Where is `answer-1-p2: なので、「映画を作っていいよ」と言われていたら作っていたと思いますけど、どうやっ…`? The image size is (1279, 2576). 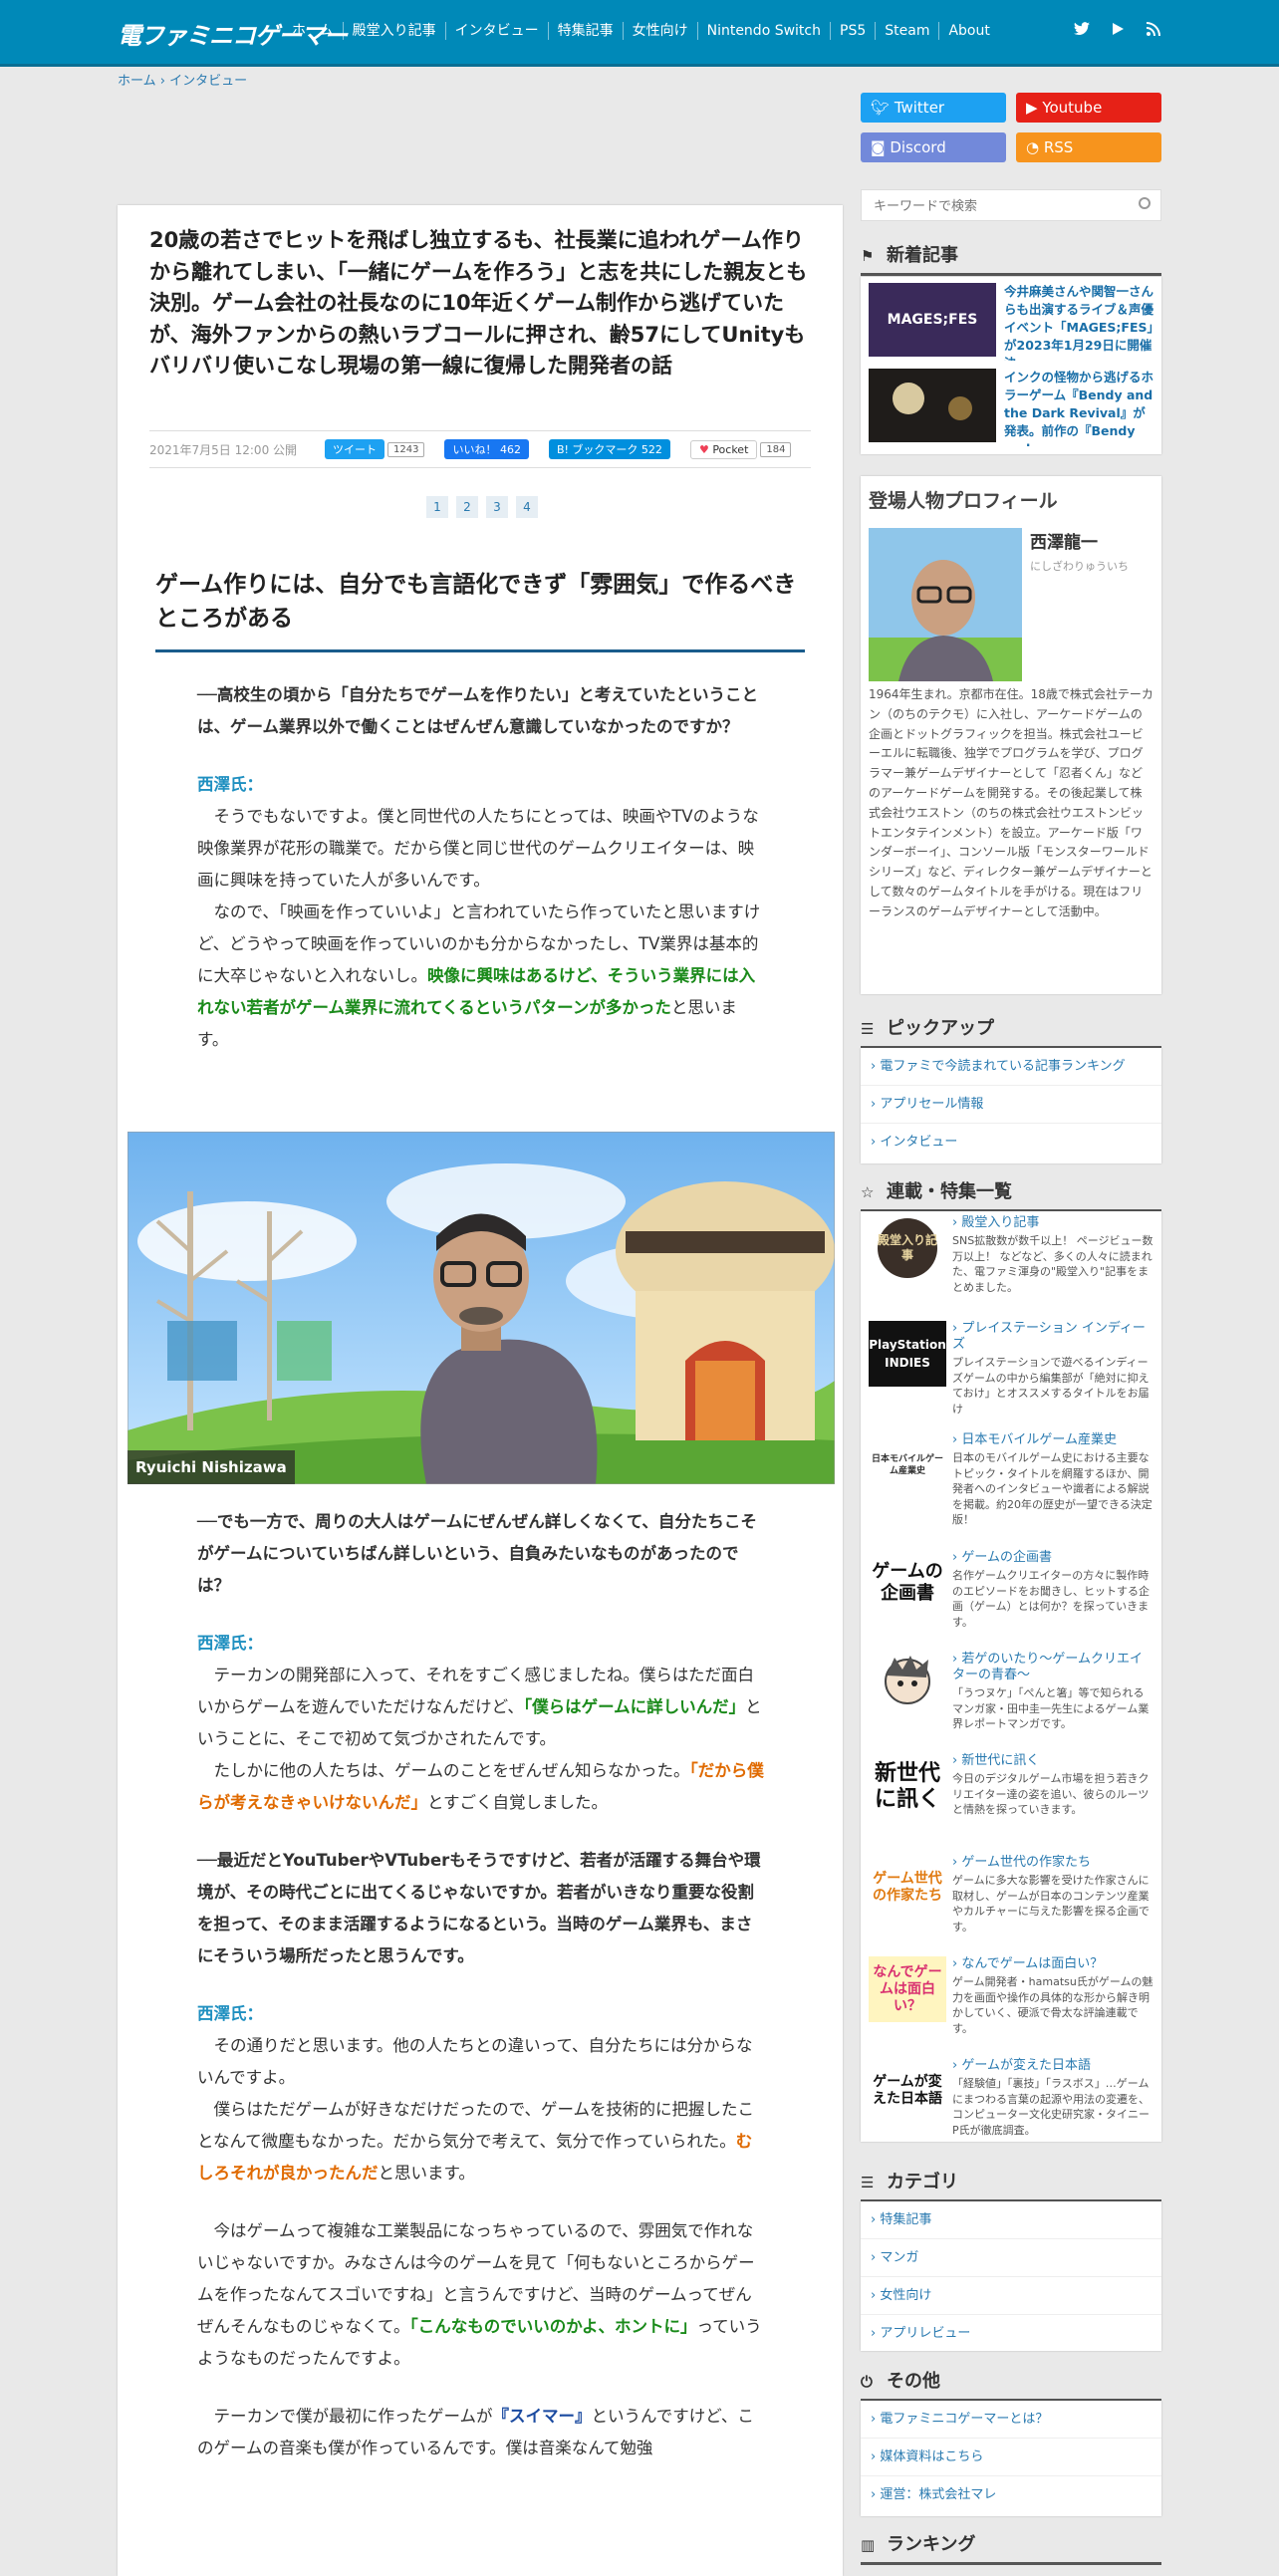
answer-1-p2: なので、「映画を作っていいよ」と言われていたら作っていたと思いますけど、どうやっ… is located at coordinates (479, 975).